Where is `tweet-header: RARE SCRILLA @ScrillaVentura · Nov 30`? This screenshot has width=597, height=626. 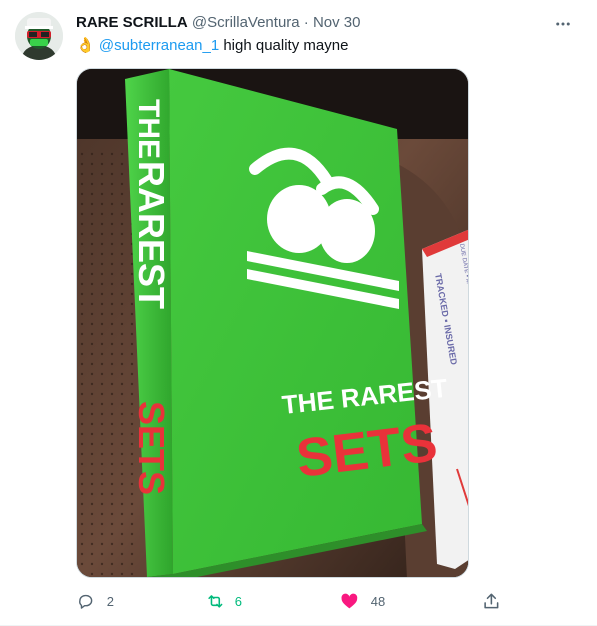
tweet-header: RARE SCRILLA @ScrillaVentura · Nov 30 is located at coordinates (326, 23).